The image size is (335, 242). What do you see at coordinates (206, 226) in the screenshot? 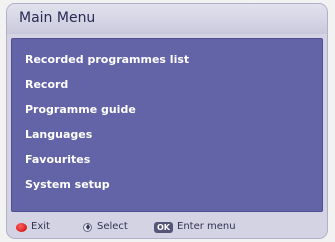
I see `enter-menu-label: Enter menu` at bounding box center [206, 226].